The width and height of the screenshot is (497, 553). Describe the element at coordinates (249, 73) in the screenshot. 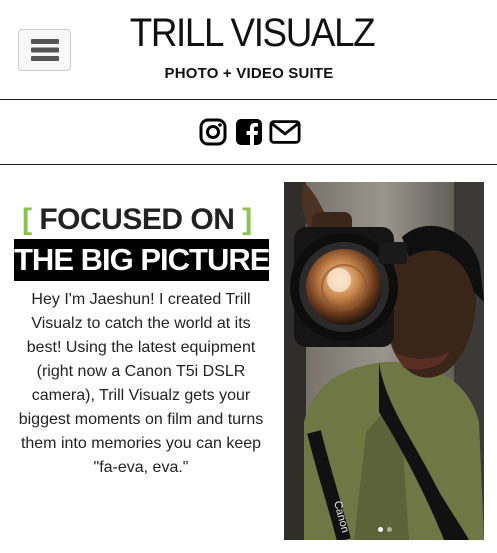

I see `site-tagline: PHOTO + VIDEO SUITE` at that location.